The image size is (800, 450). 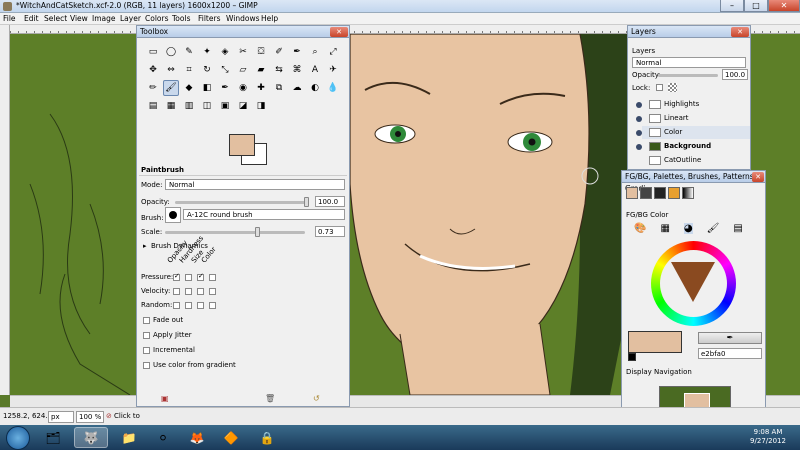 What do you see at coordinates (660, 193) in the screenshot?
I see `tab-brushes` at bounding box center [660, 193].